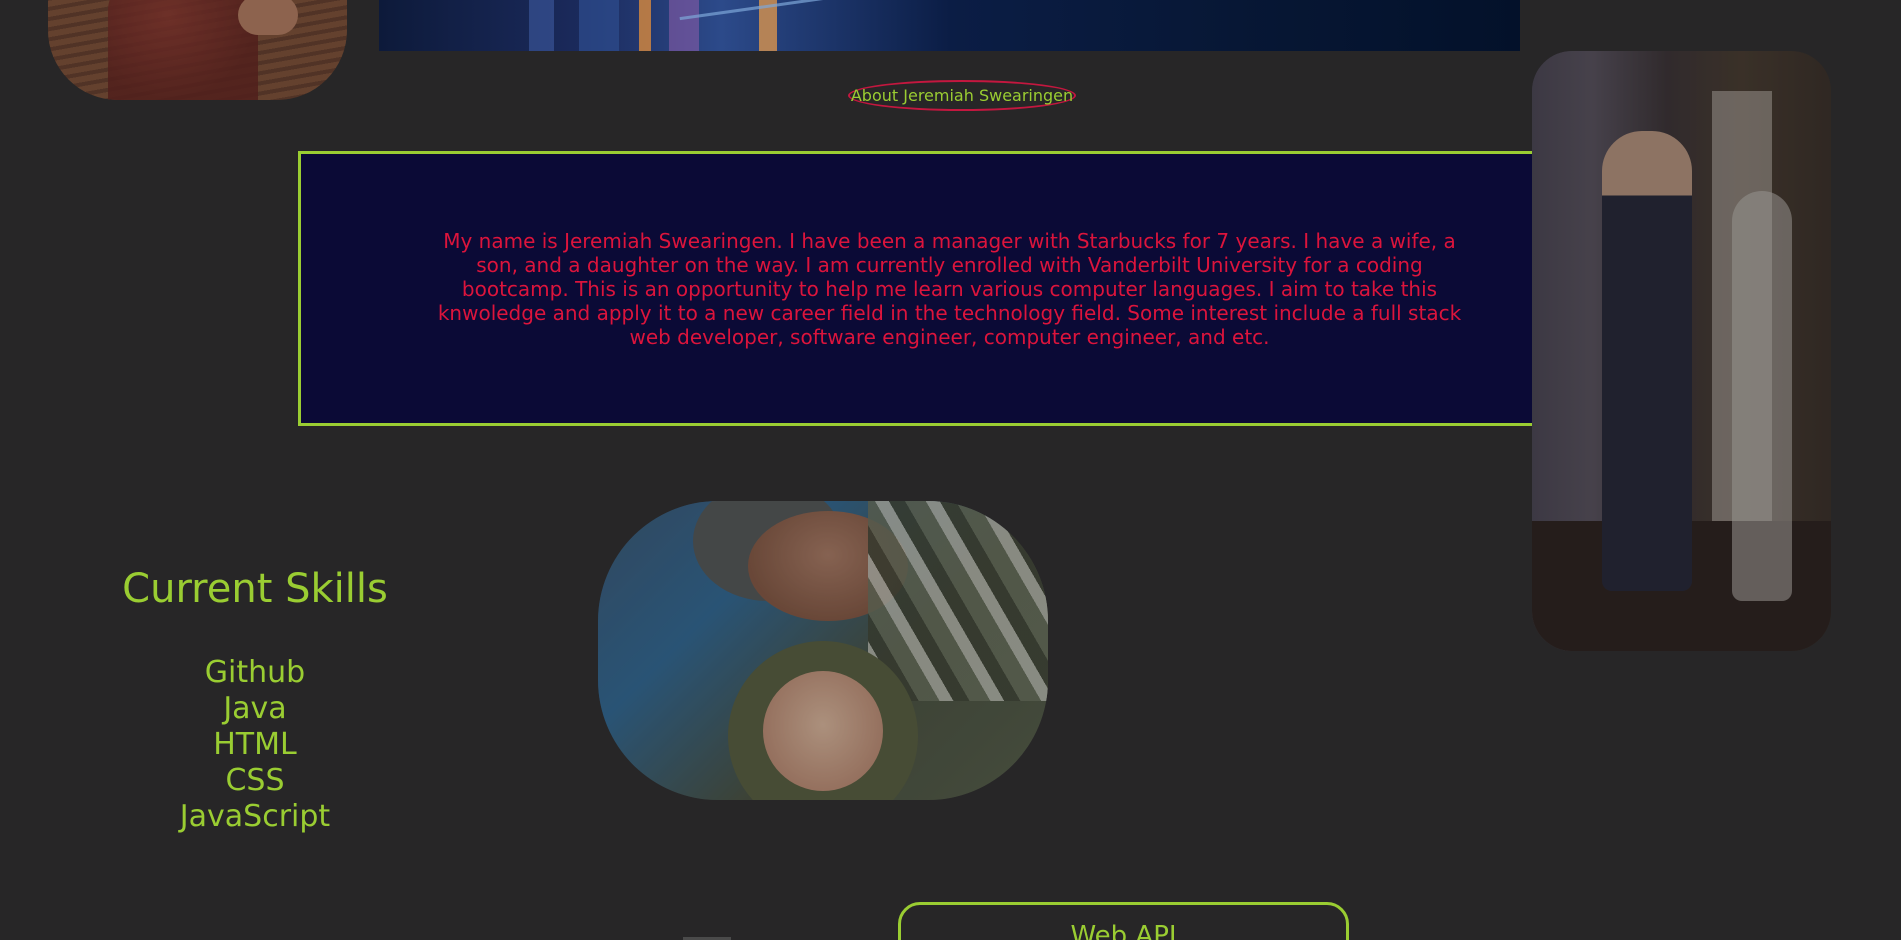 The width and height of the screenshot is (1901, 940). What do you see at coordinates (962, 95) in the screenshot?
I see `about-heading: About Jeremiah Swearingen` at bounding box center [962, 95].